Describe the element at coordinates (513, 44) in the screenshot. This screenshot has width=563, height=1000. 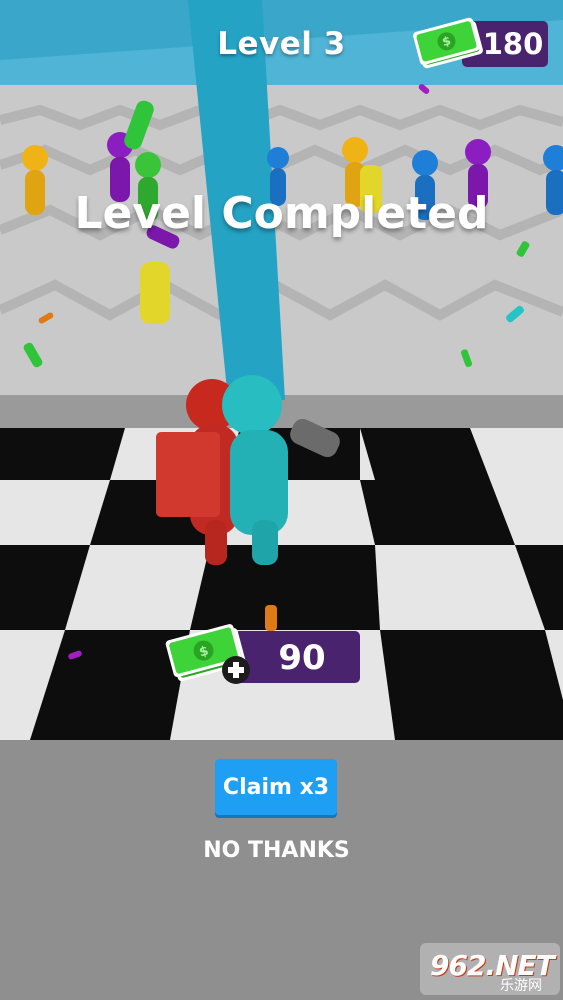
I see `coin-count: 180` at that location.